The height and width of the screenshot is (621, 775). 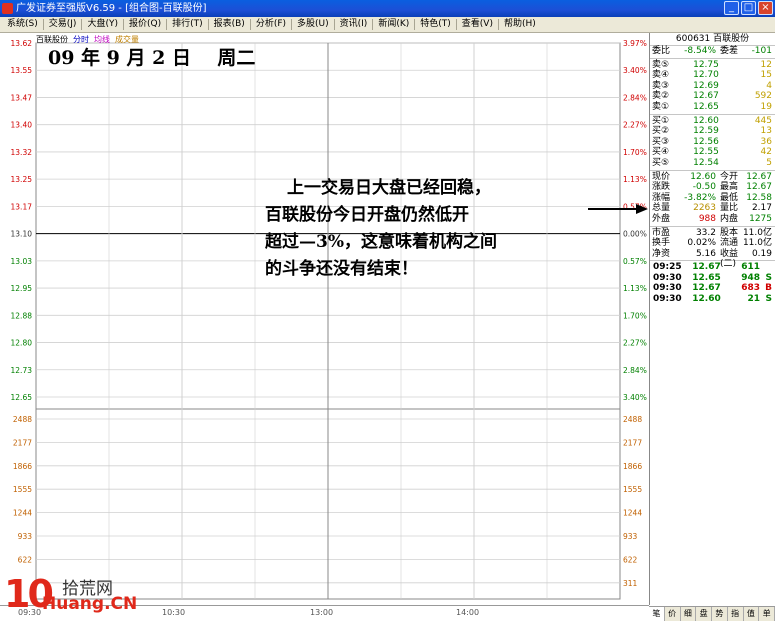 I want to click on bid-vol: 13, so click(x=766, y=131).